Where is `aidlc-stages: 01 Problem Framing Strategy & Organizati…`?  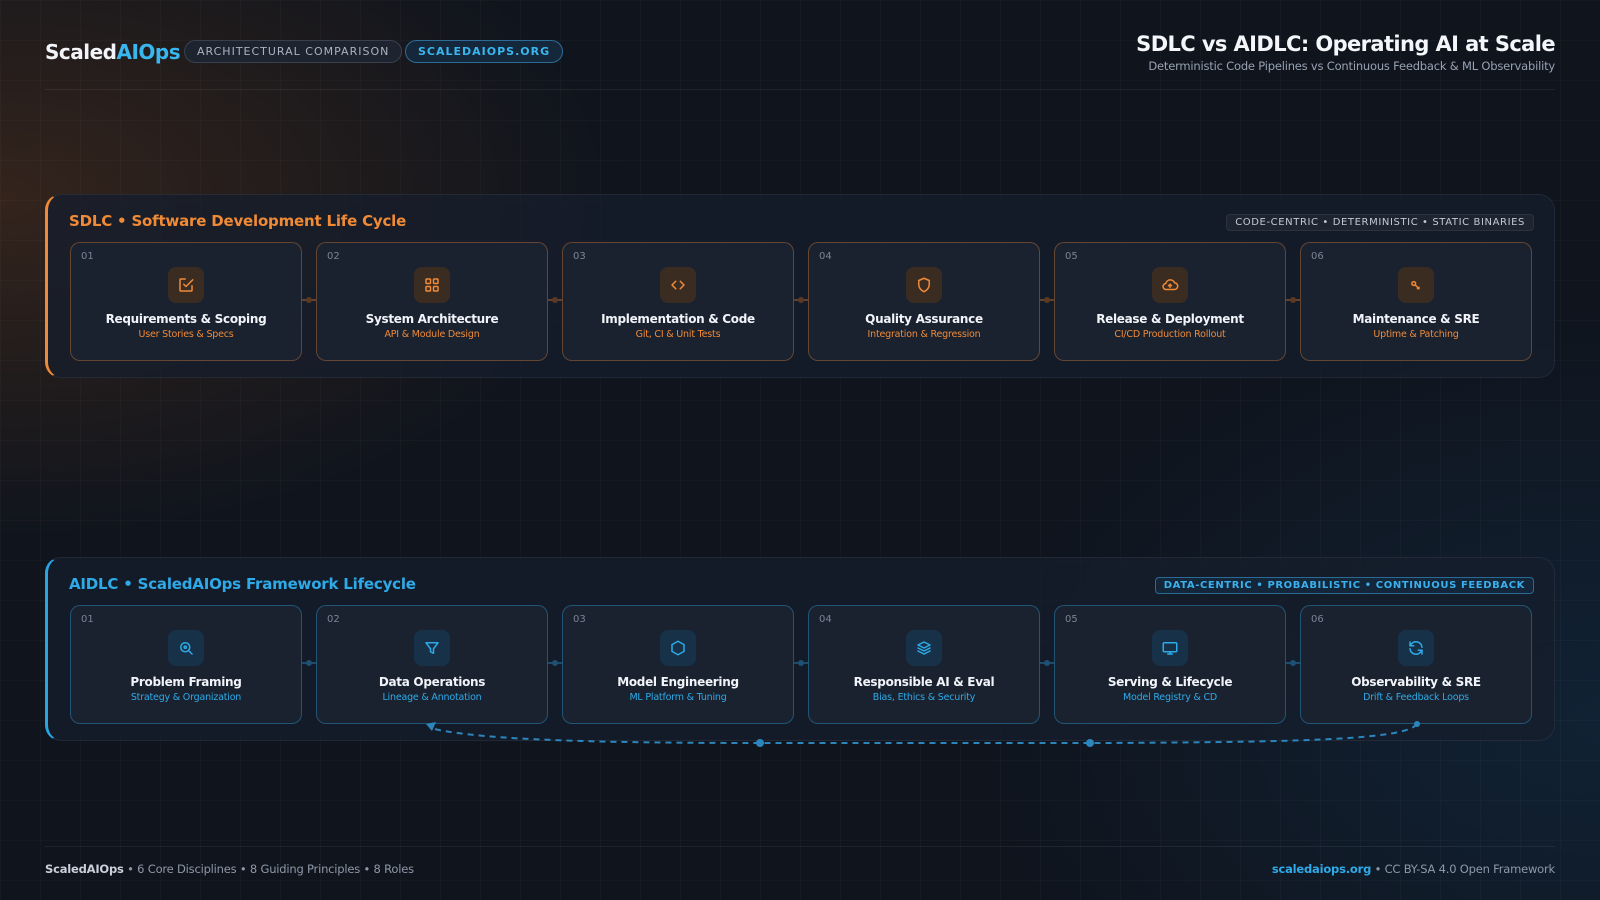 aidlc-stages: 01 Problem Framing Strategy & Organizati… is located at coordinates (802, 664).